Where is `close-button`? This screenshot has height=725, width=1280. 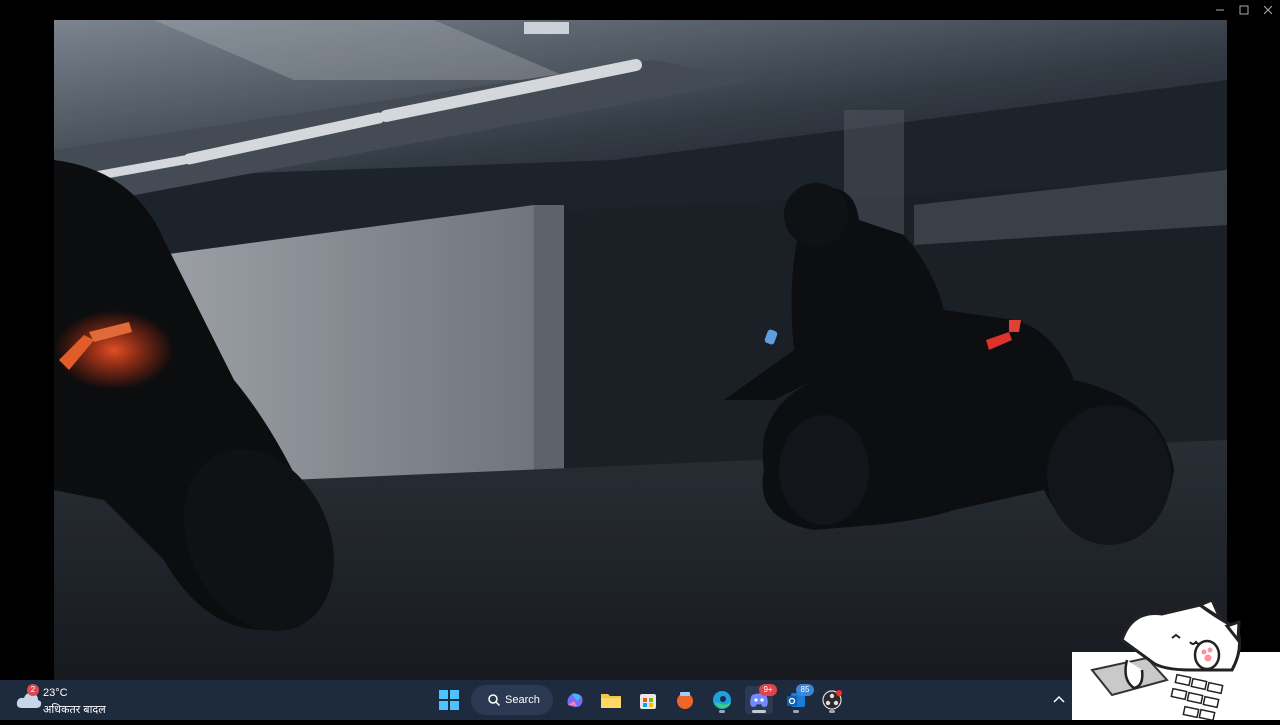
close-button is located at coordinates (1268, 10).